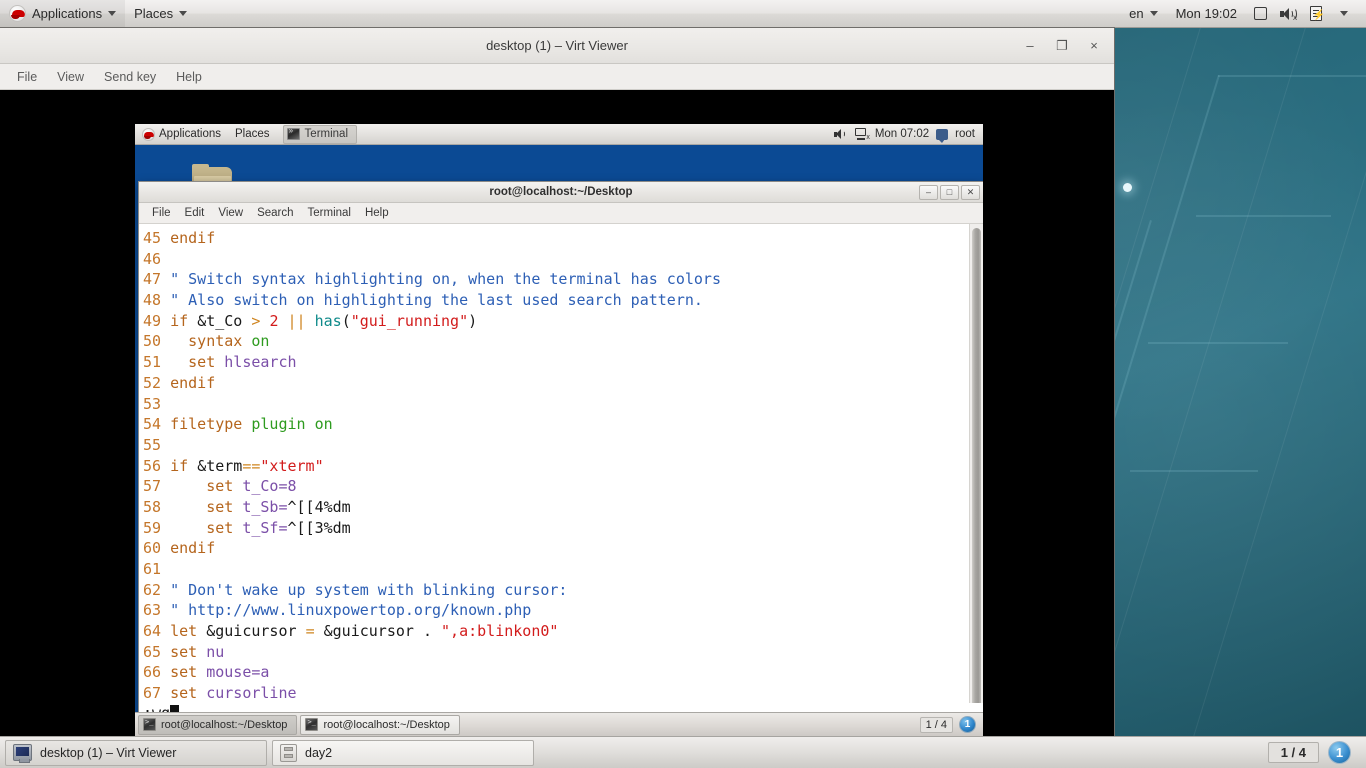  What do you see at coordinates (160, 14) in the screenshot?
I see `host-places-menu: Places` at bounding box center [160, 14].